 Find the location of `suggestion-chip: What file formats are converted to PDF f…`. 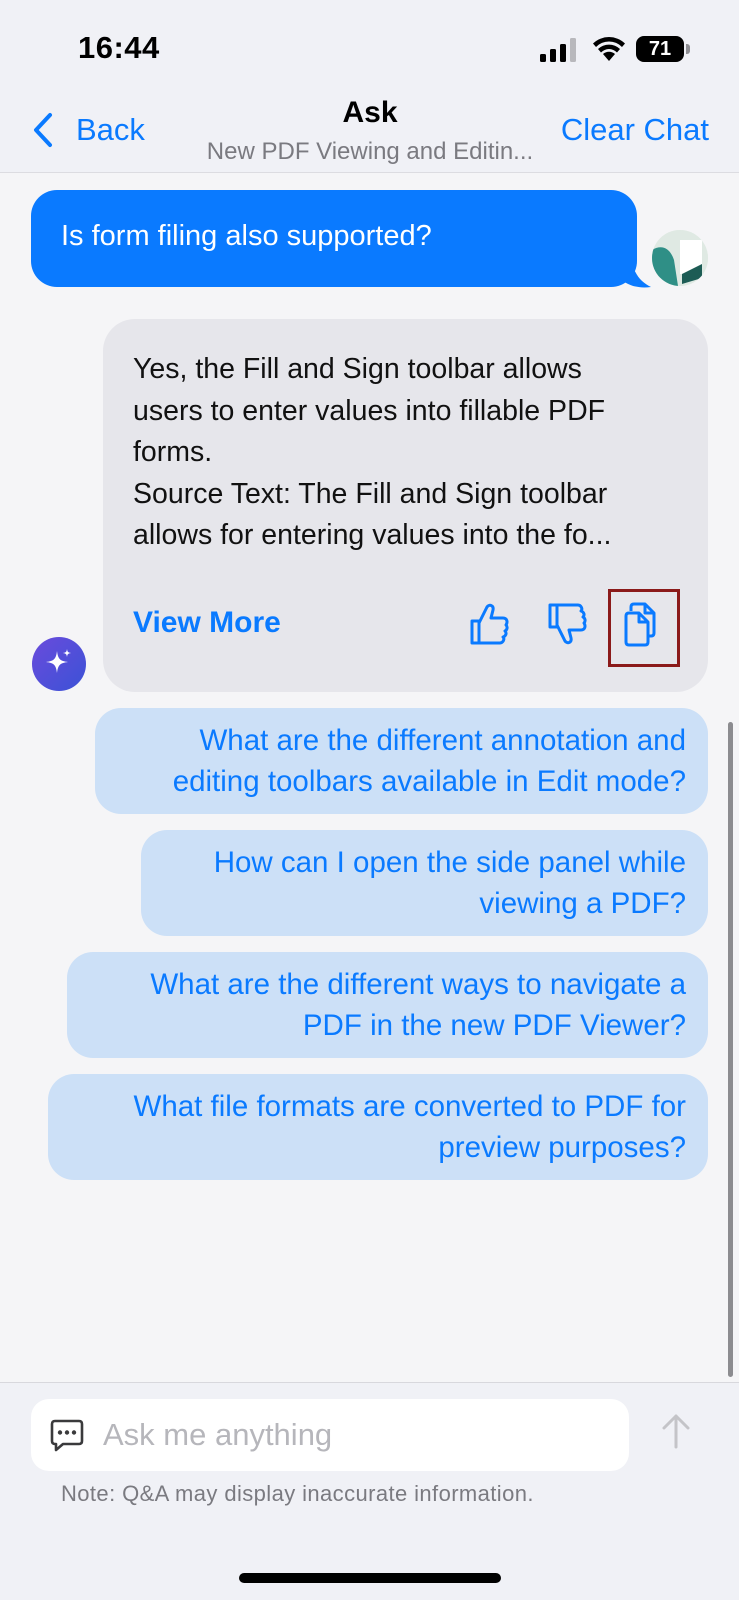

suggestion-chip: What file formats are converted to PDF f… is located at coordinates (378, 1127).